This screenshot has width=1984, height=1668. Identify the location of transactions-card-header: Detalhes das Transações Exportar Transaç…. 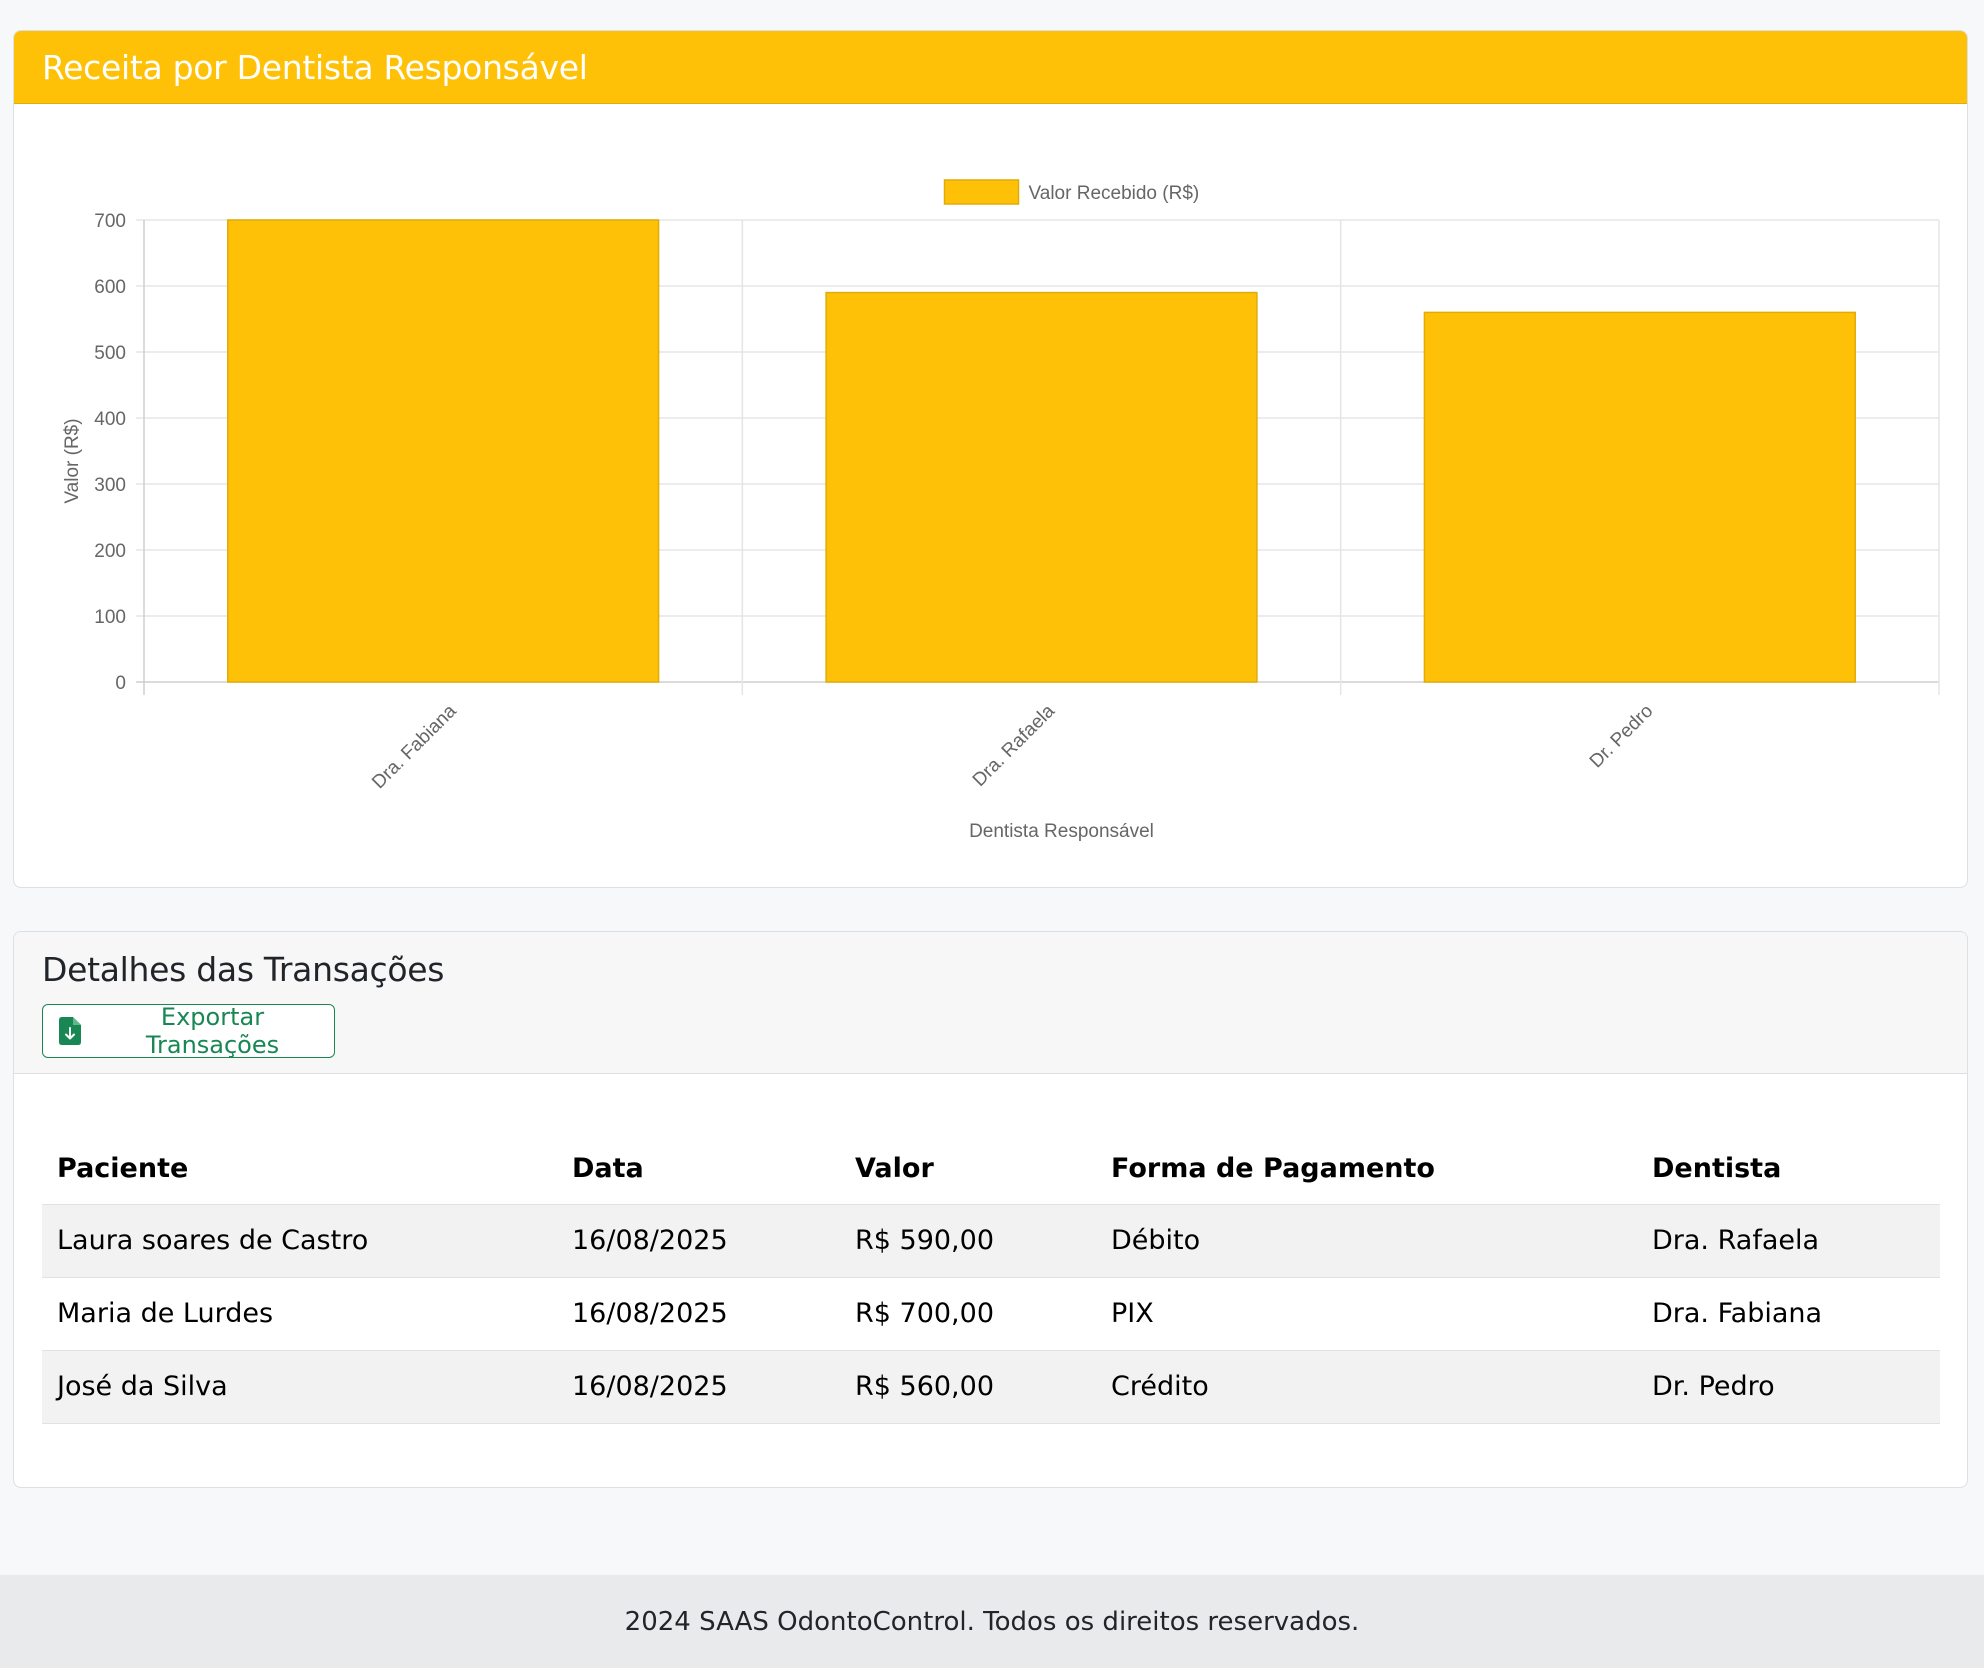
(990, 1003).